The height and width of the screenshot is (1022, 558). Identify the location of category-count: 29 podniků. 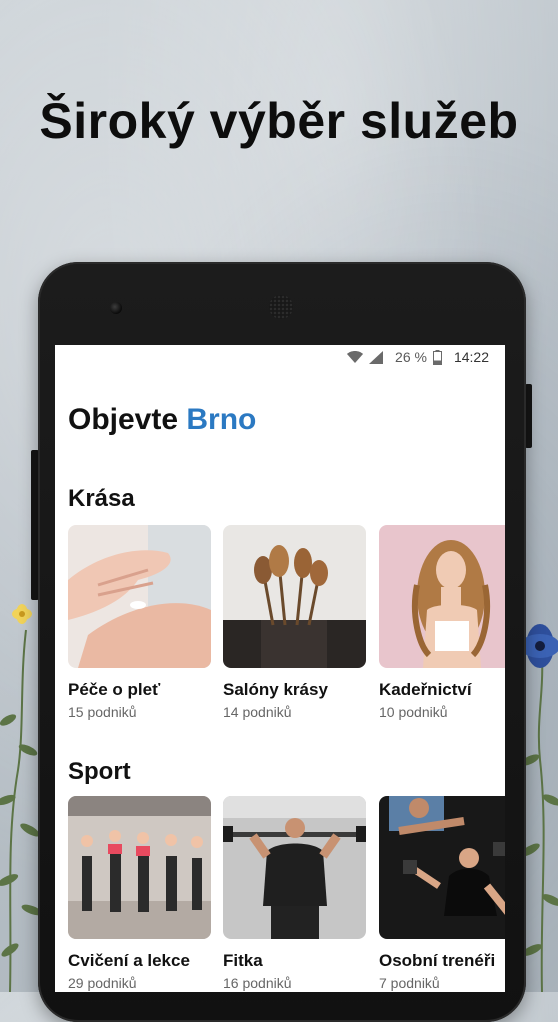
(102, 983).